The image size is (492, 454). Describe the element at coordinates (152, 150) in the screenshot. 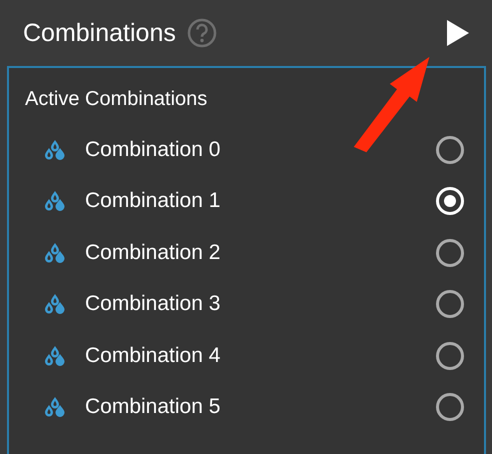

I see `combination-label: Combination 0` at that location.